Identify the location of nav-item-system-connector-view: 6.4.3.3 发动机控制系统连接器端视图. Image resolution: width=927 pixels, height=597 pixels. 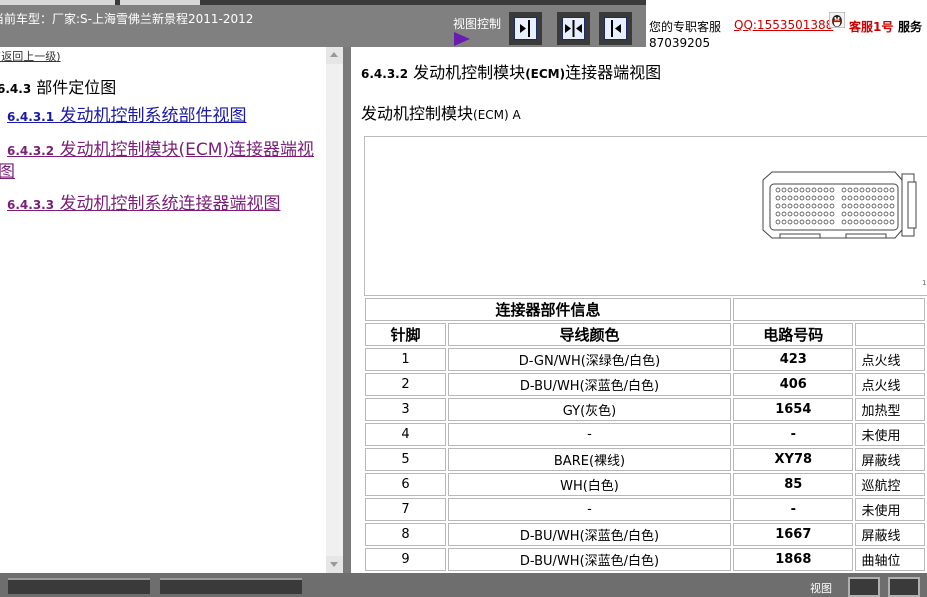
(143, 205).